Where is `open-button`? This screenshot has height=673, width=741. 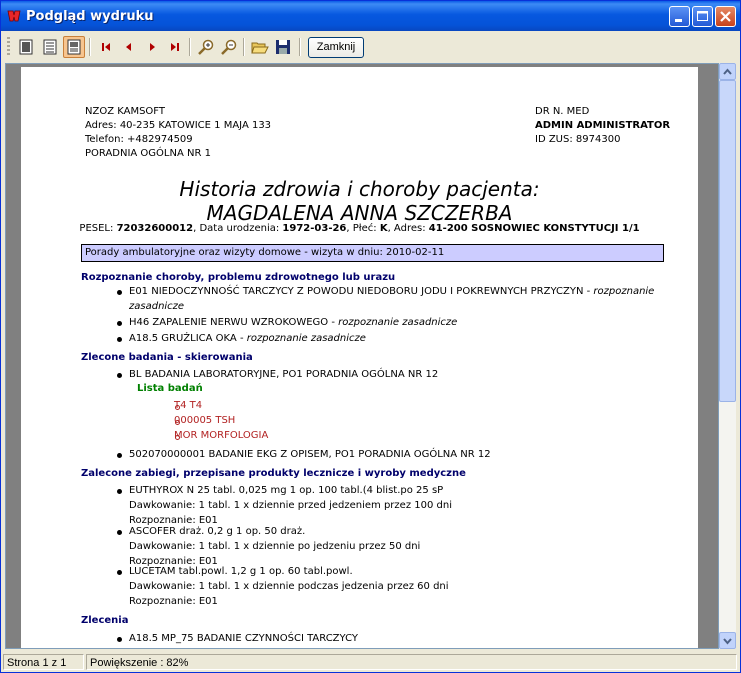 open-button is located at coordinates (260, 47).